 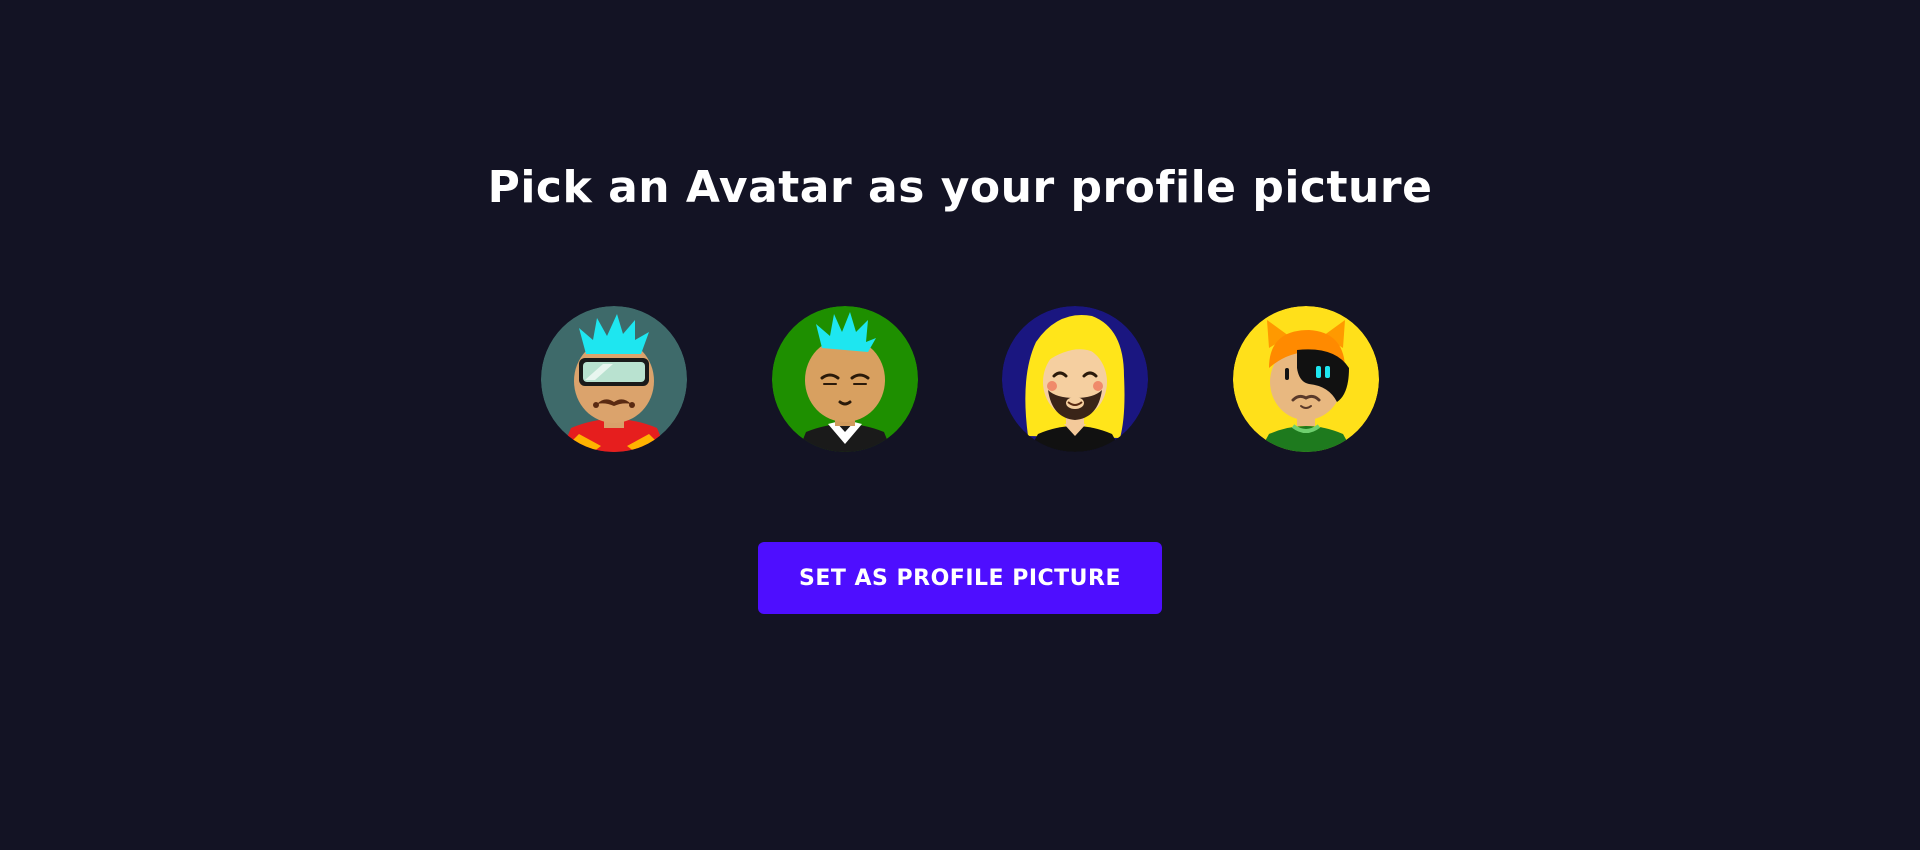 I want to click on avatar-blonde-beard-icon, so click(x=1075, y=379).